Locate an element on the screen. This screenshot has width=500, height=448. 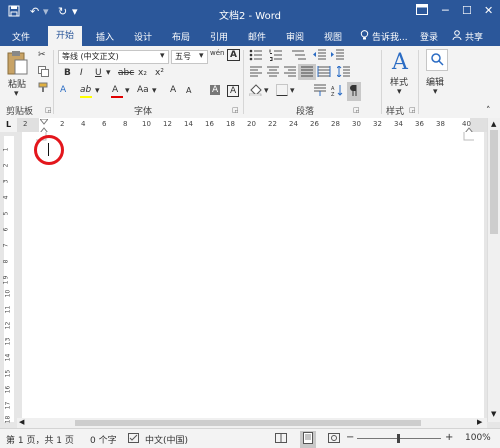
grow-font-button: A is located at coordinates (173, 90).